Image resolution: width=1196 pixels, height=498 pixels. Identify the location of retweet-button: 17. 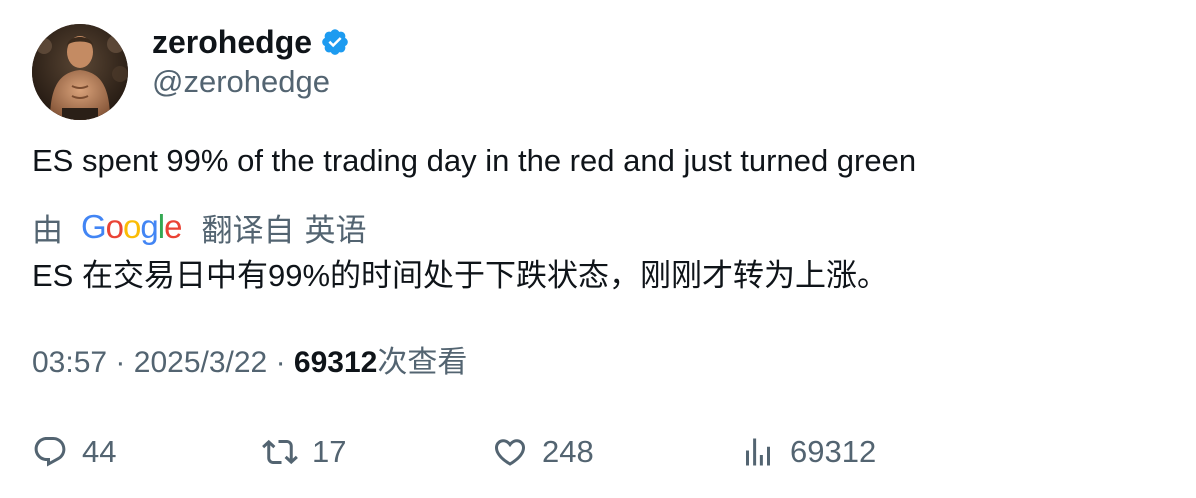
(304, 452).